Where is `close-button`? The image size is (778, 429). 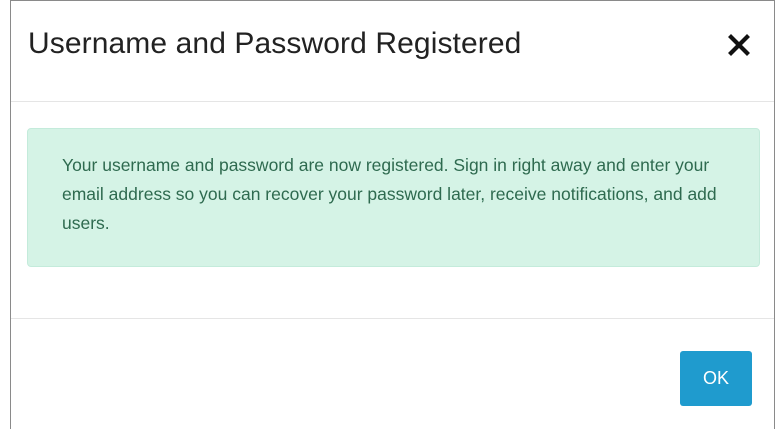 close-button is located at coordinates (739, 45).